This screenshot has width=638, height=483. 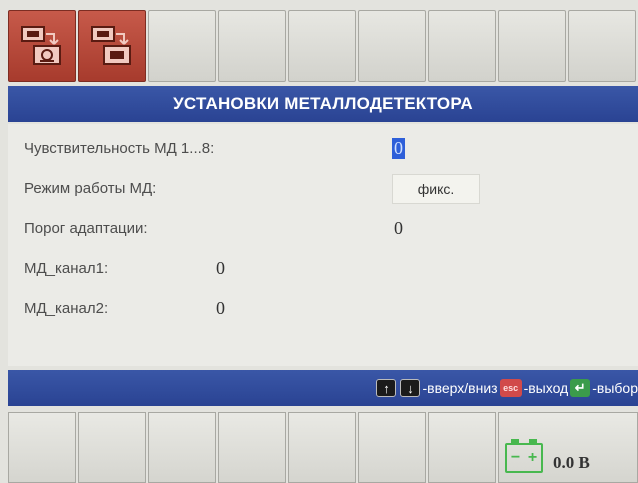 I want to click on metal-detector-settings-icon, so click(x=41, y=45).